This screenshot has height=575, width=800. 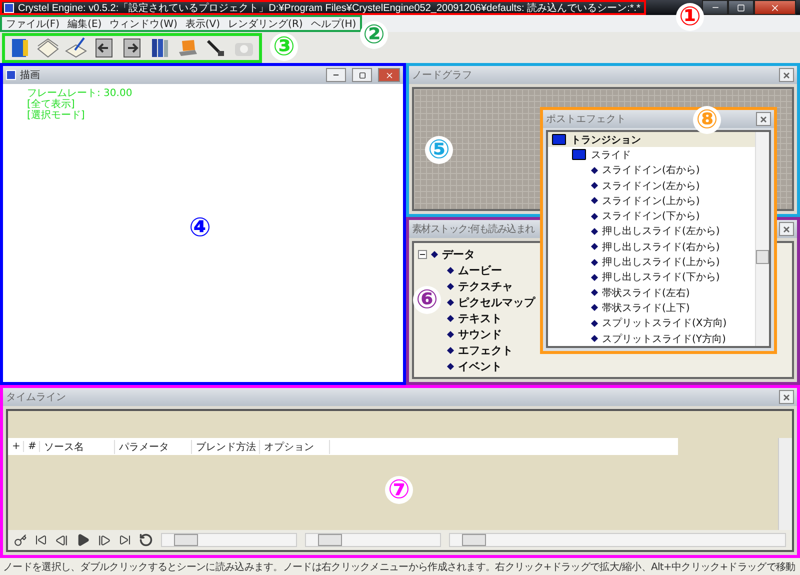 I want to click on key-icon, so click(x=20, y=540).